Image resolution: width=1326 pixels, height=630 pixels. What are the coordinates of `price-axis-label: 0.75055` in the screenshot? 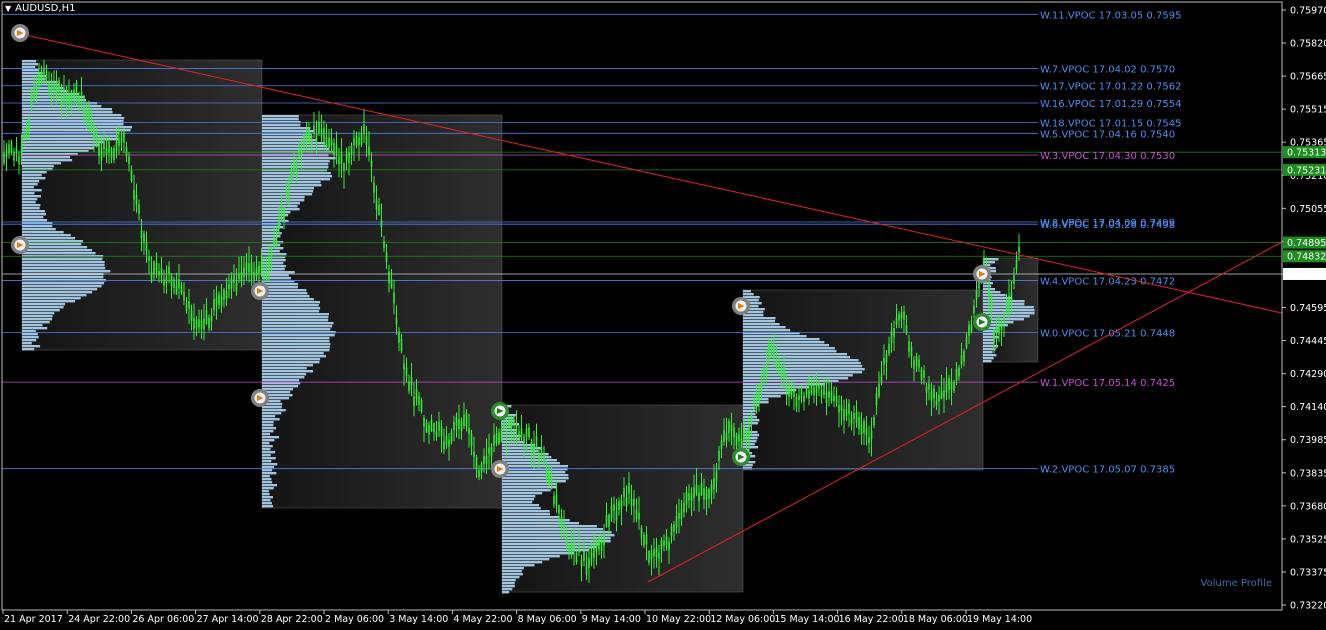 It's located at (1308, 209).